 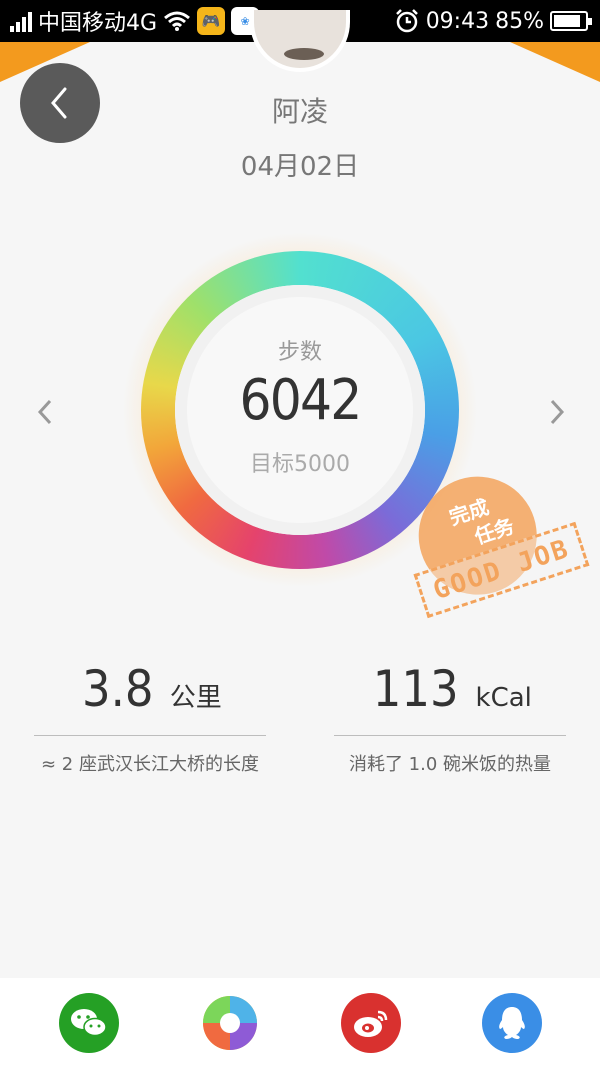 I want to click on distance-stat: 3.8 公里 ≈ 2 座武汉长江大桥的长度, so click(x=150, y=718).